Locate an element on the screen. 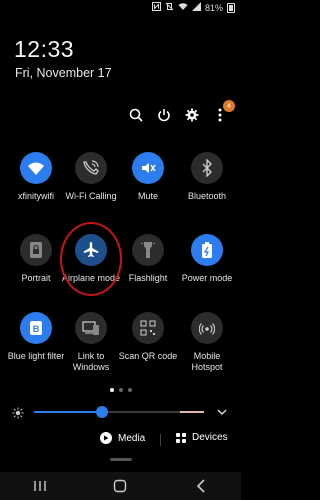 Image resolution: width=320 pixels, height=500 pixels. page-indicator is located at coordinates (120, 390).